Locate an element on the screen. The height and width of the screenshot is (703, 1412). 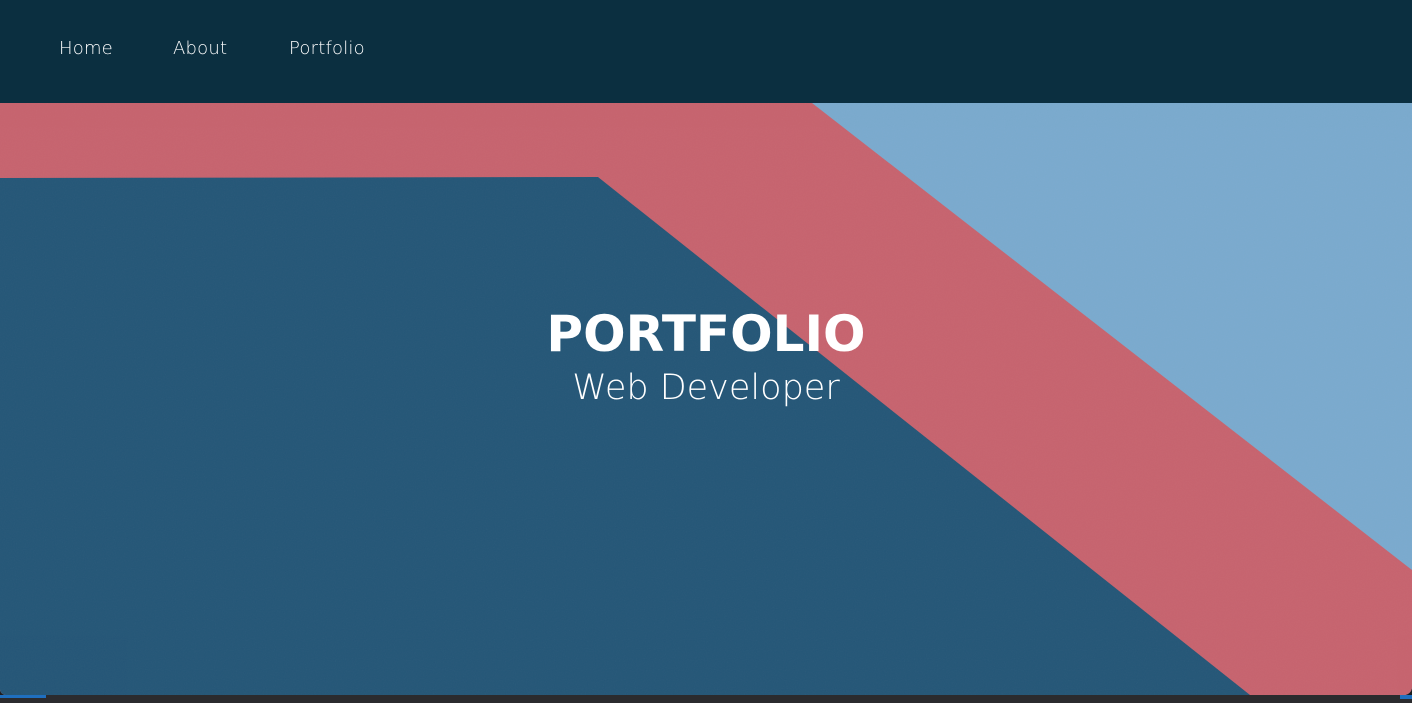
bottom-accent-left is located at coordinates (23, 696).